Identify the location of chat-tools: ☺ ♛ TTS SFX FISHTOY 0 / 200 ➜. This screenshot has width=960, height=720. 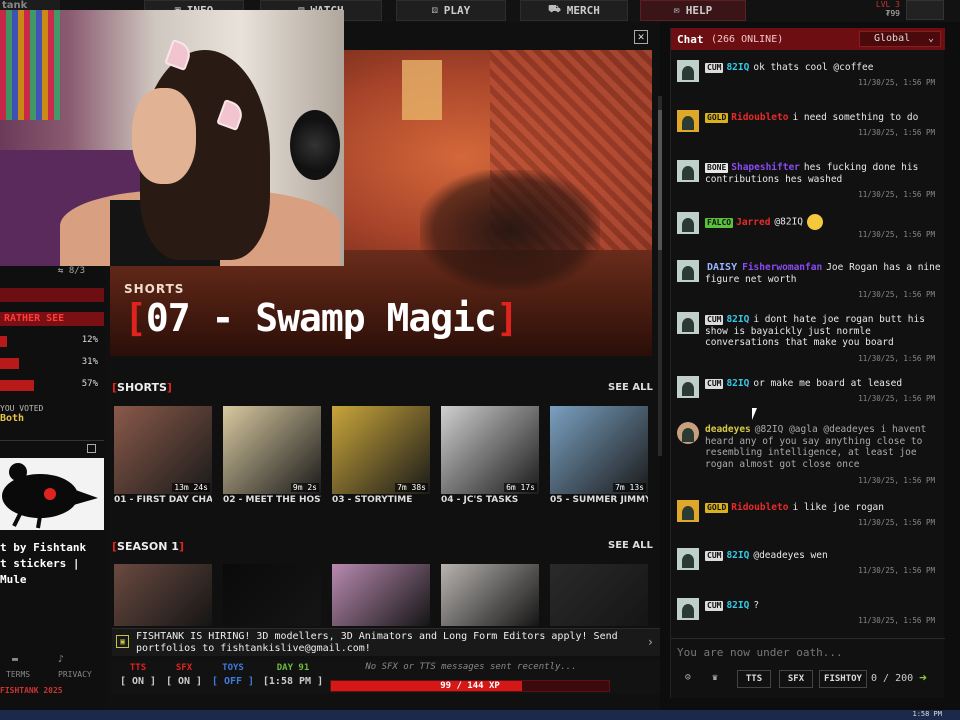
(808, 680).